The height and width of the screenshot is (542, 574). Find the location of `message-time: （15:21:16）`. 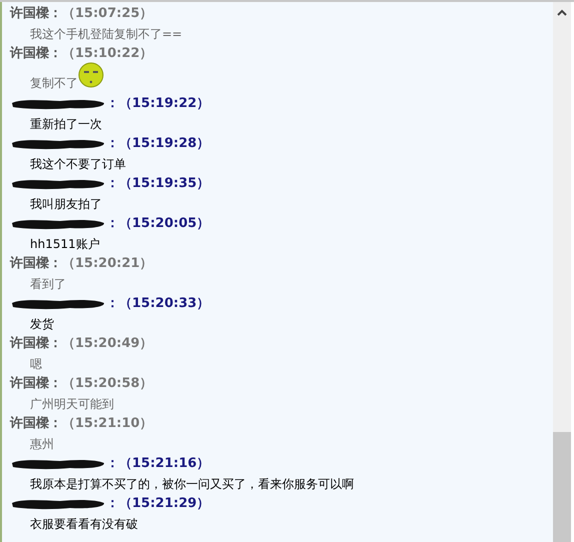

message-time: （15:21:16） is located at coordinates (164, 464).